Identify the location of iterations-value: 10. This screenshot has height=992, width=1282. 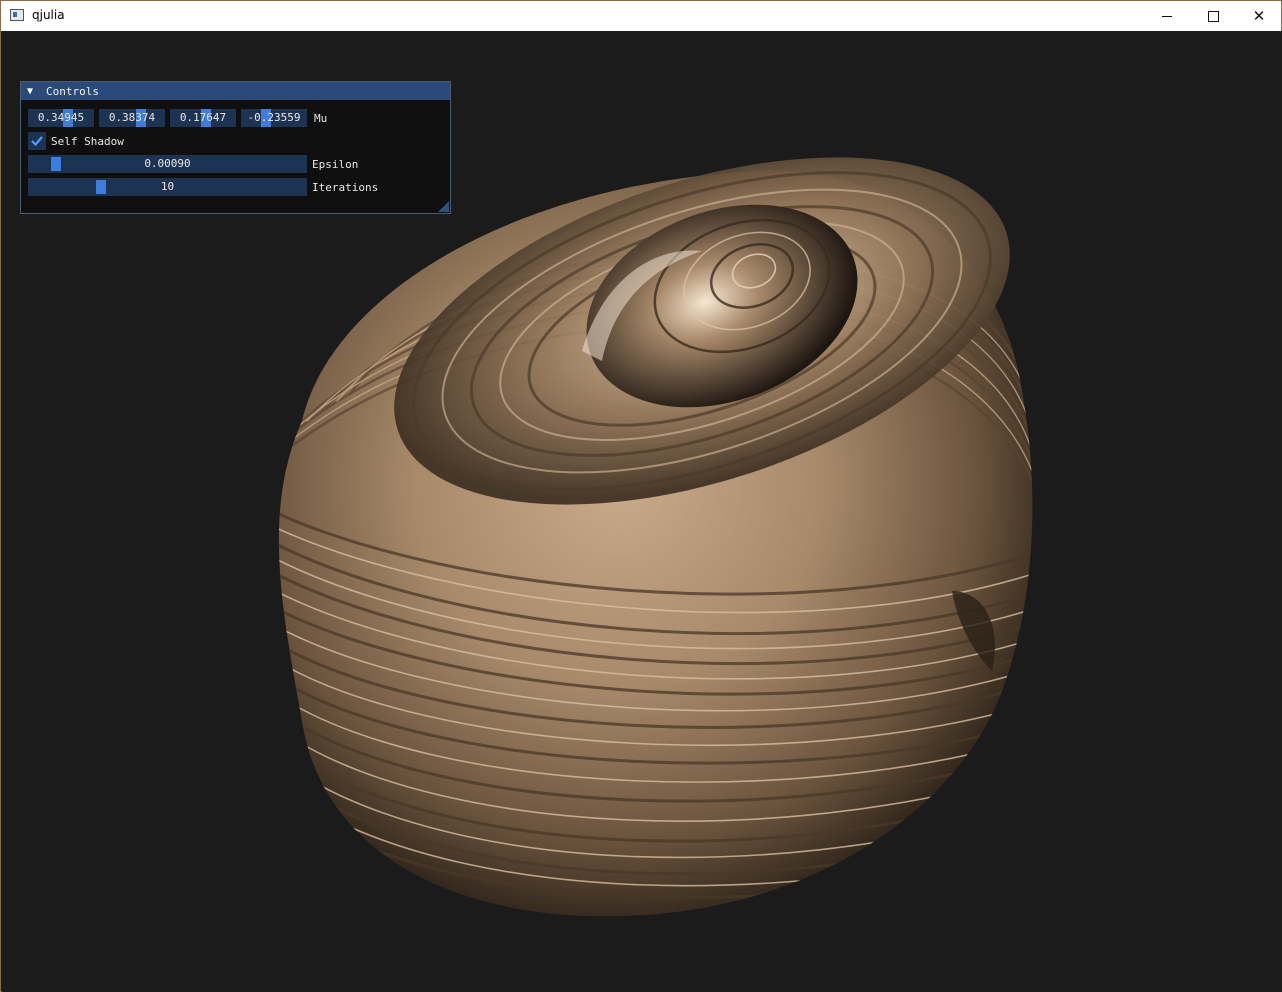
(167, 186).